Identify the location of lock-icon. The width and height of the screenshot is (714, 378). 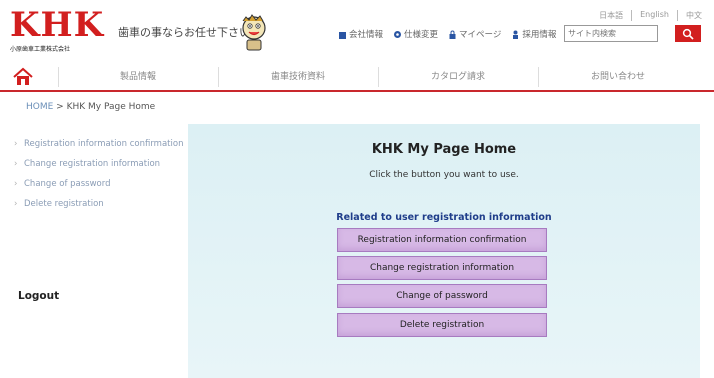
(452, 34).